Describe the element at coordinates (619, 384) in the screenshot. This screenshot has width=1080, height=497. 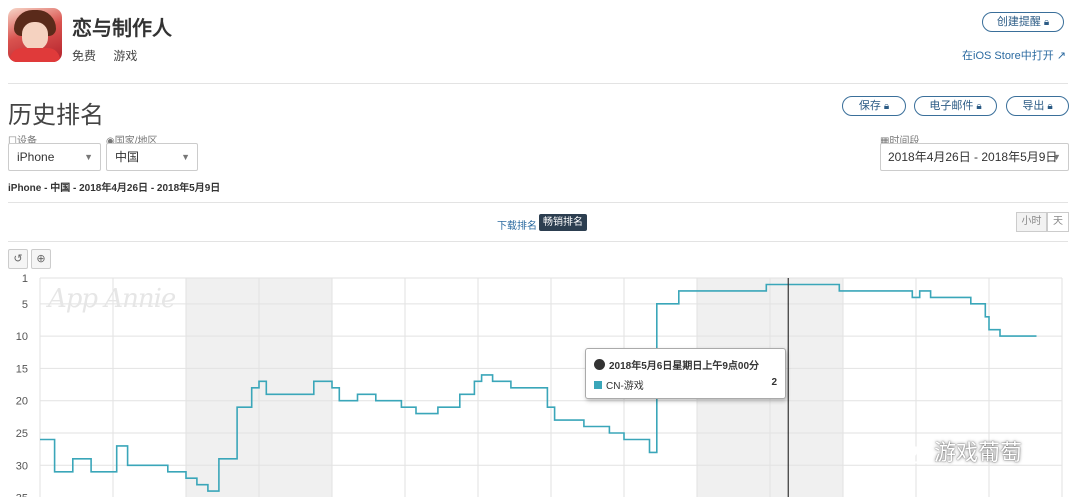
I see `tooltip-series: CN-游戏` at that location.